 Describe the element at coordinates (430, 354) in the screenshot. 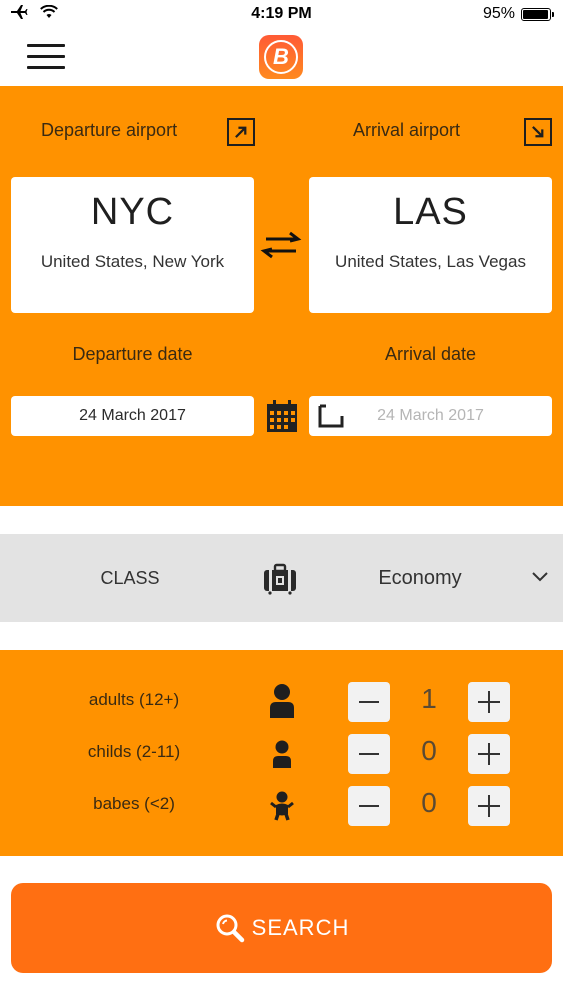

I see `arrival-date-label: Arrival date` at that location.